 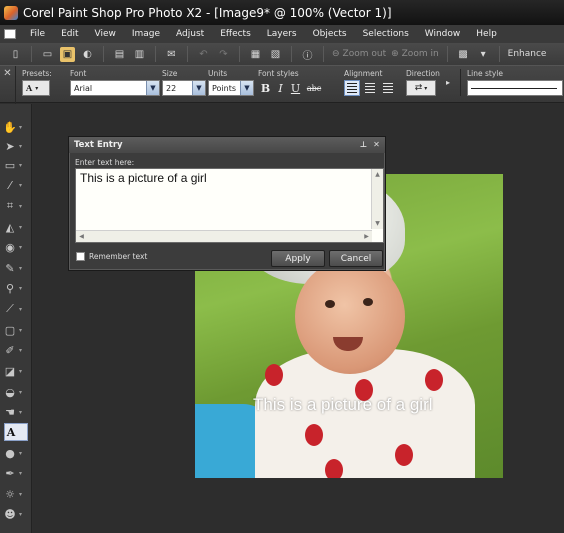 What do you see at coordinates (15, 127) in the screenshot?
I see `tool-pan: ✋ ▾` at bounding box center [15, 127].